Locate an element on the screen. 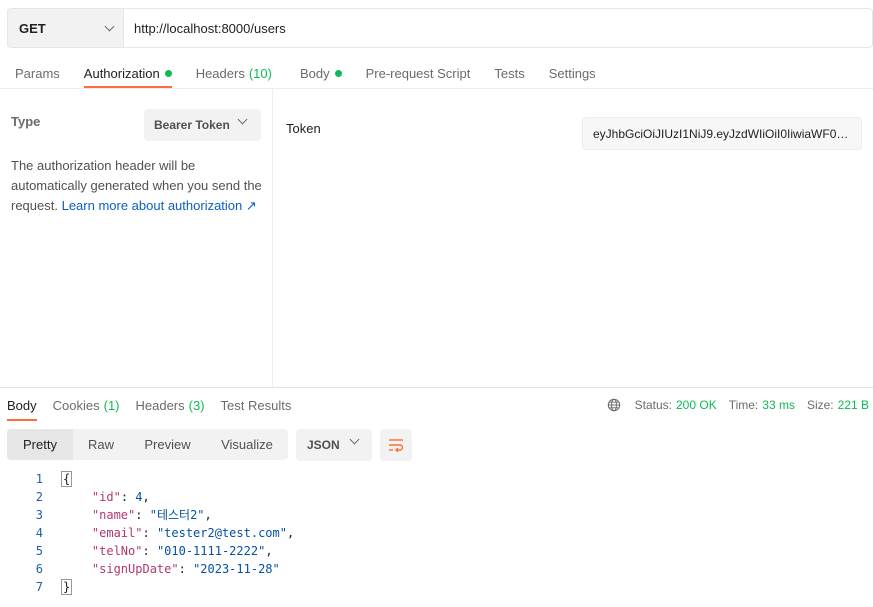 The width and height of the screenshot is (873, 607). tab-label: Tests is located at coordinates (509, 73).